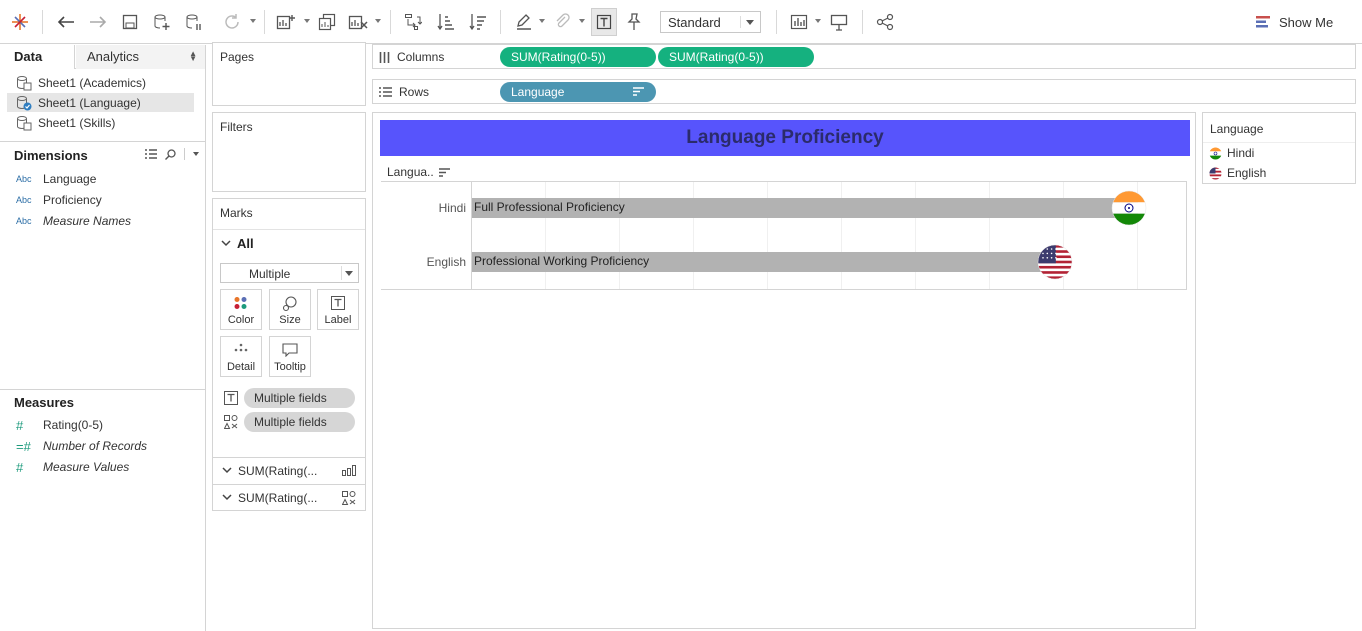  I want to click on pane-top-border, so click(784, 181).